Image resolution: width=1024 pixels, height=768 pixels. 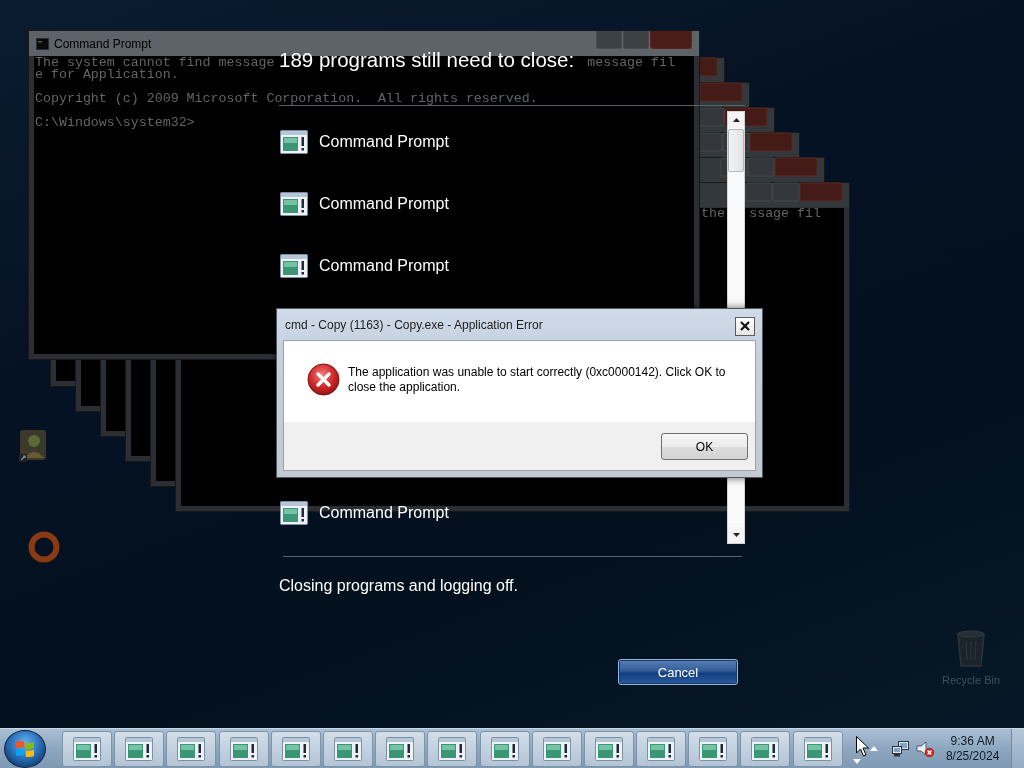 I want to click on console-text: ssage fil, so click(x=785, y=214).